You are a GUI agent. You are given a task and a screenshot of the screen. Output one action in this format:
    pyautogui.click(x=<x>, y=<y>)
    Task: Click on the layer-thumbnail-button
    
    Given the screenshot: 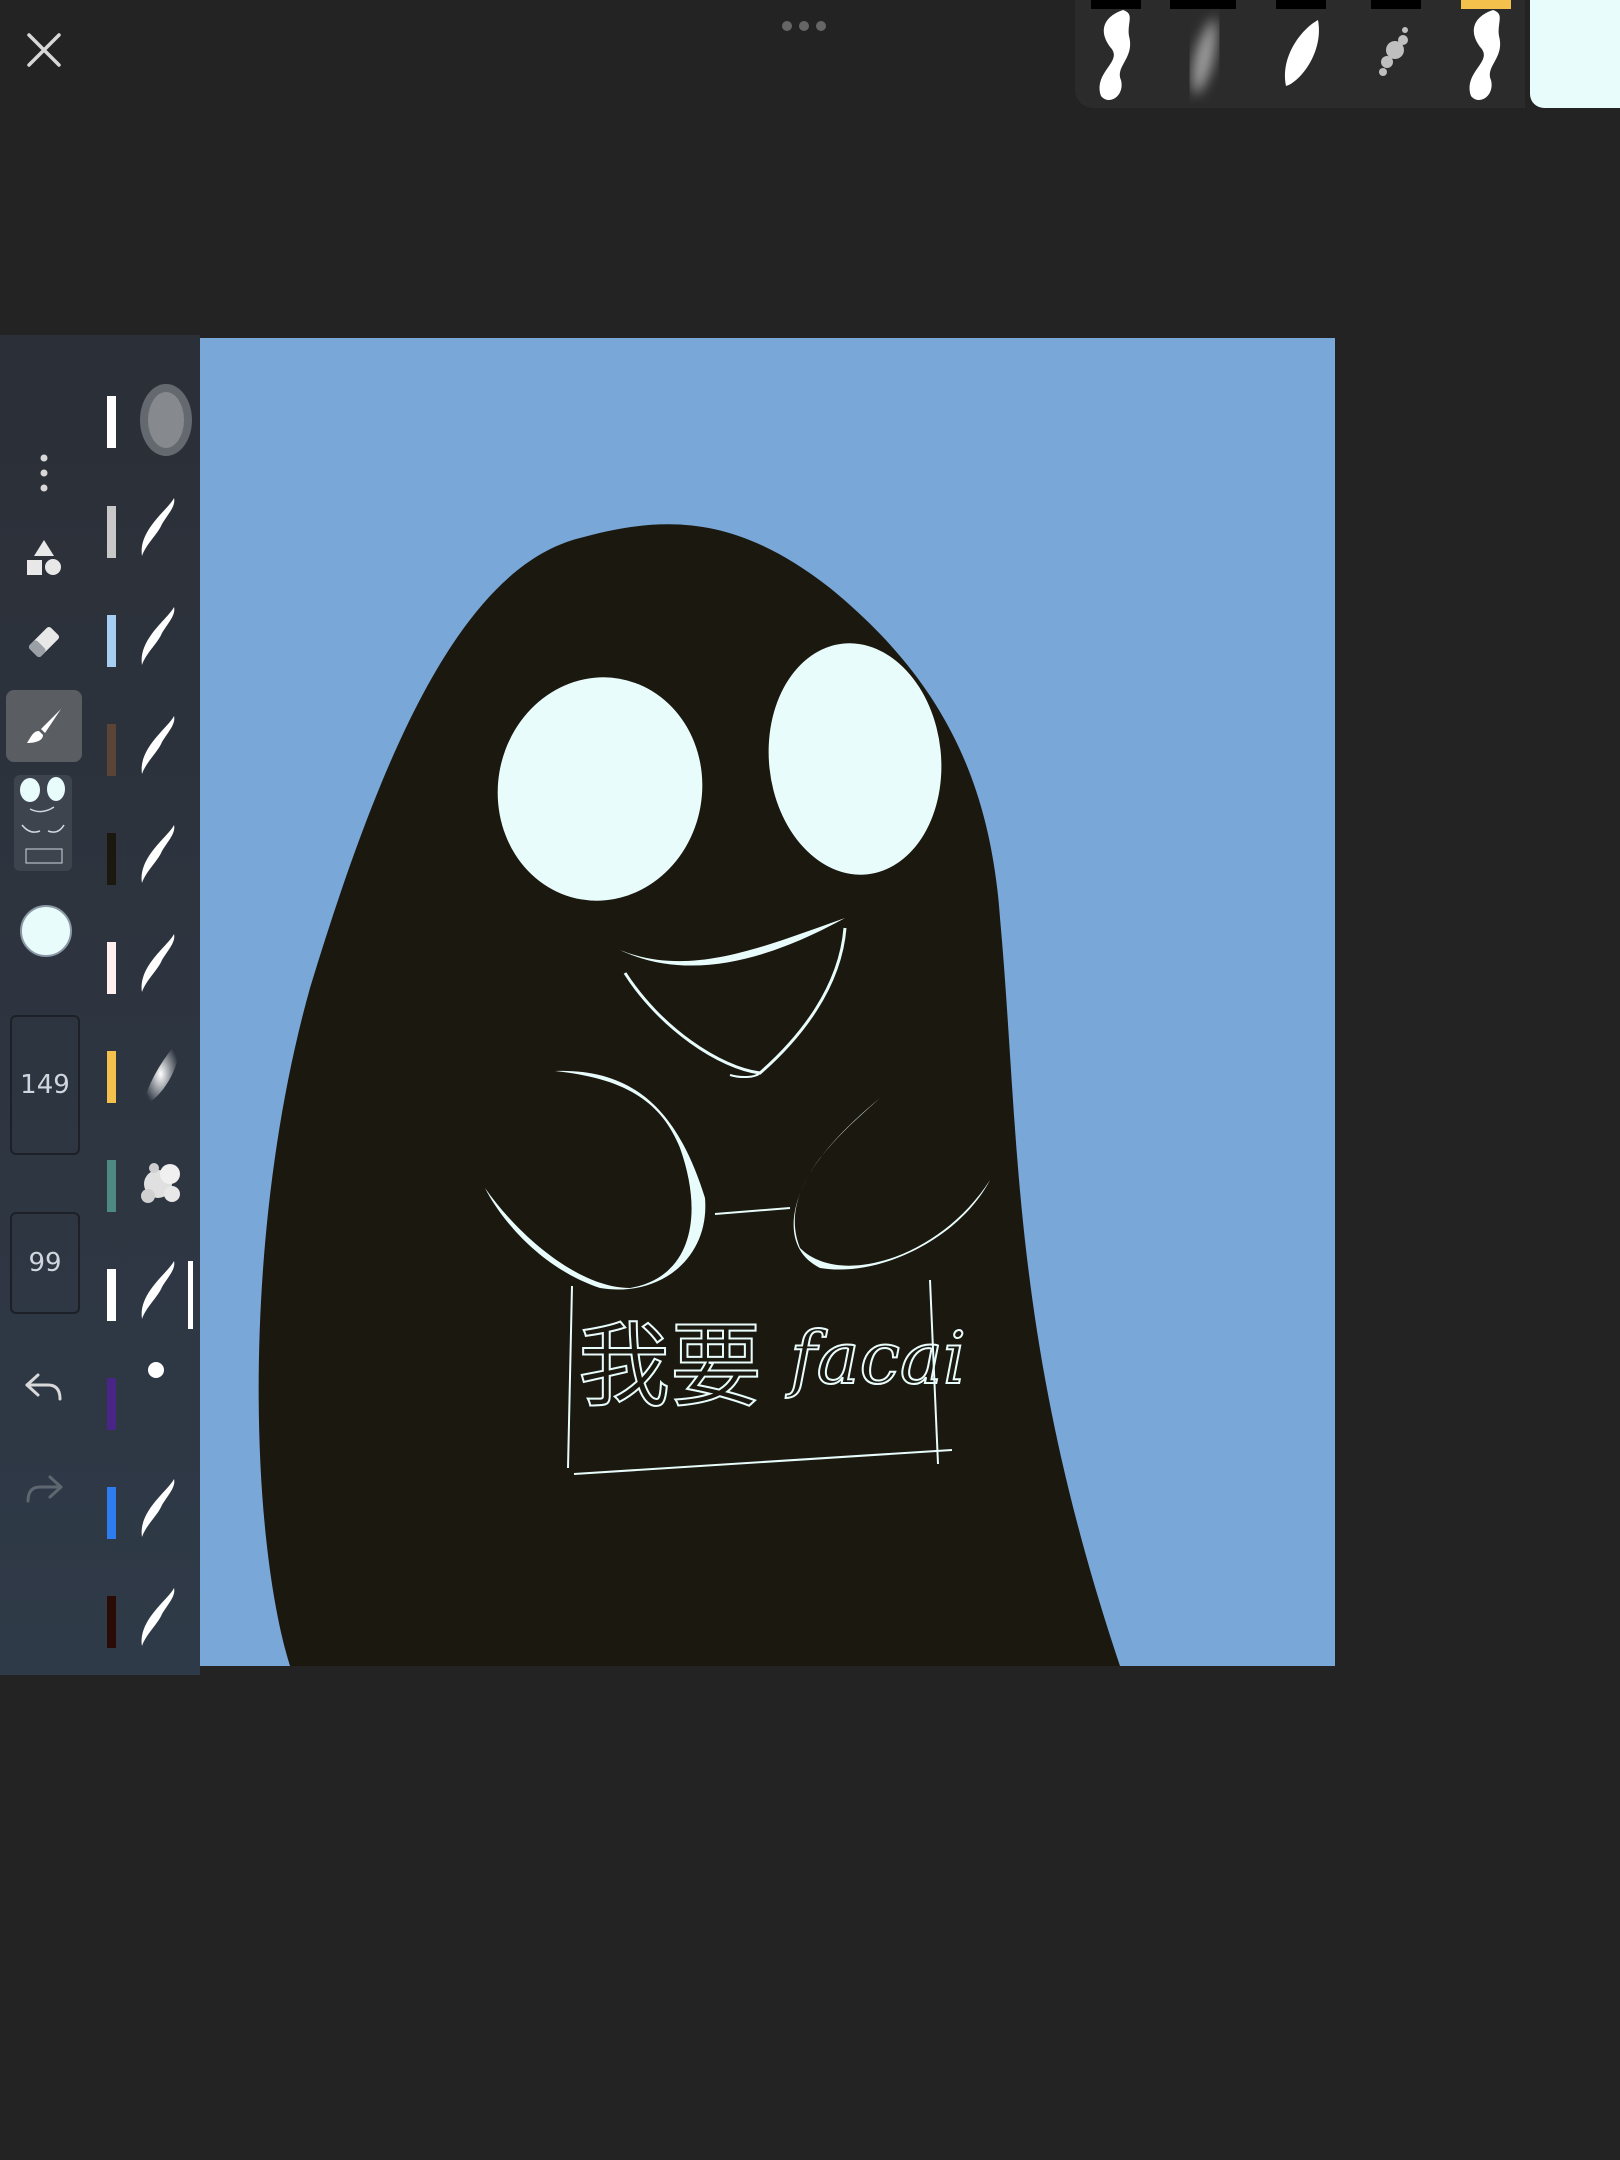 What is the action you would take?
    pyautogui.click(x=43, y=823)
    